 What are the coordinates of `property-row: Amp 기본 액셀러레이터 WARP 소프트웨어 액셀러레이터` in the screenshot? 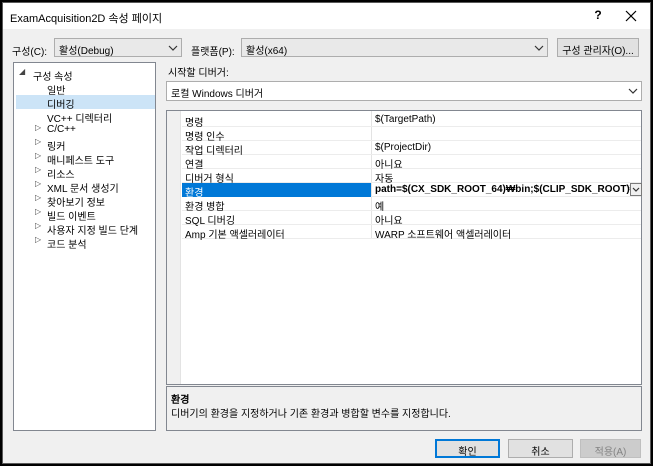 It's located at (411, 233).